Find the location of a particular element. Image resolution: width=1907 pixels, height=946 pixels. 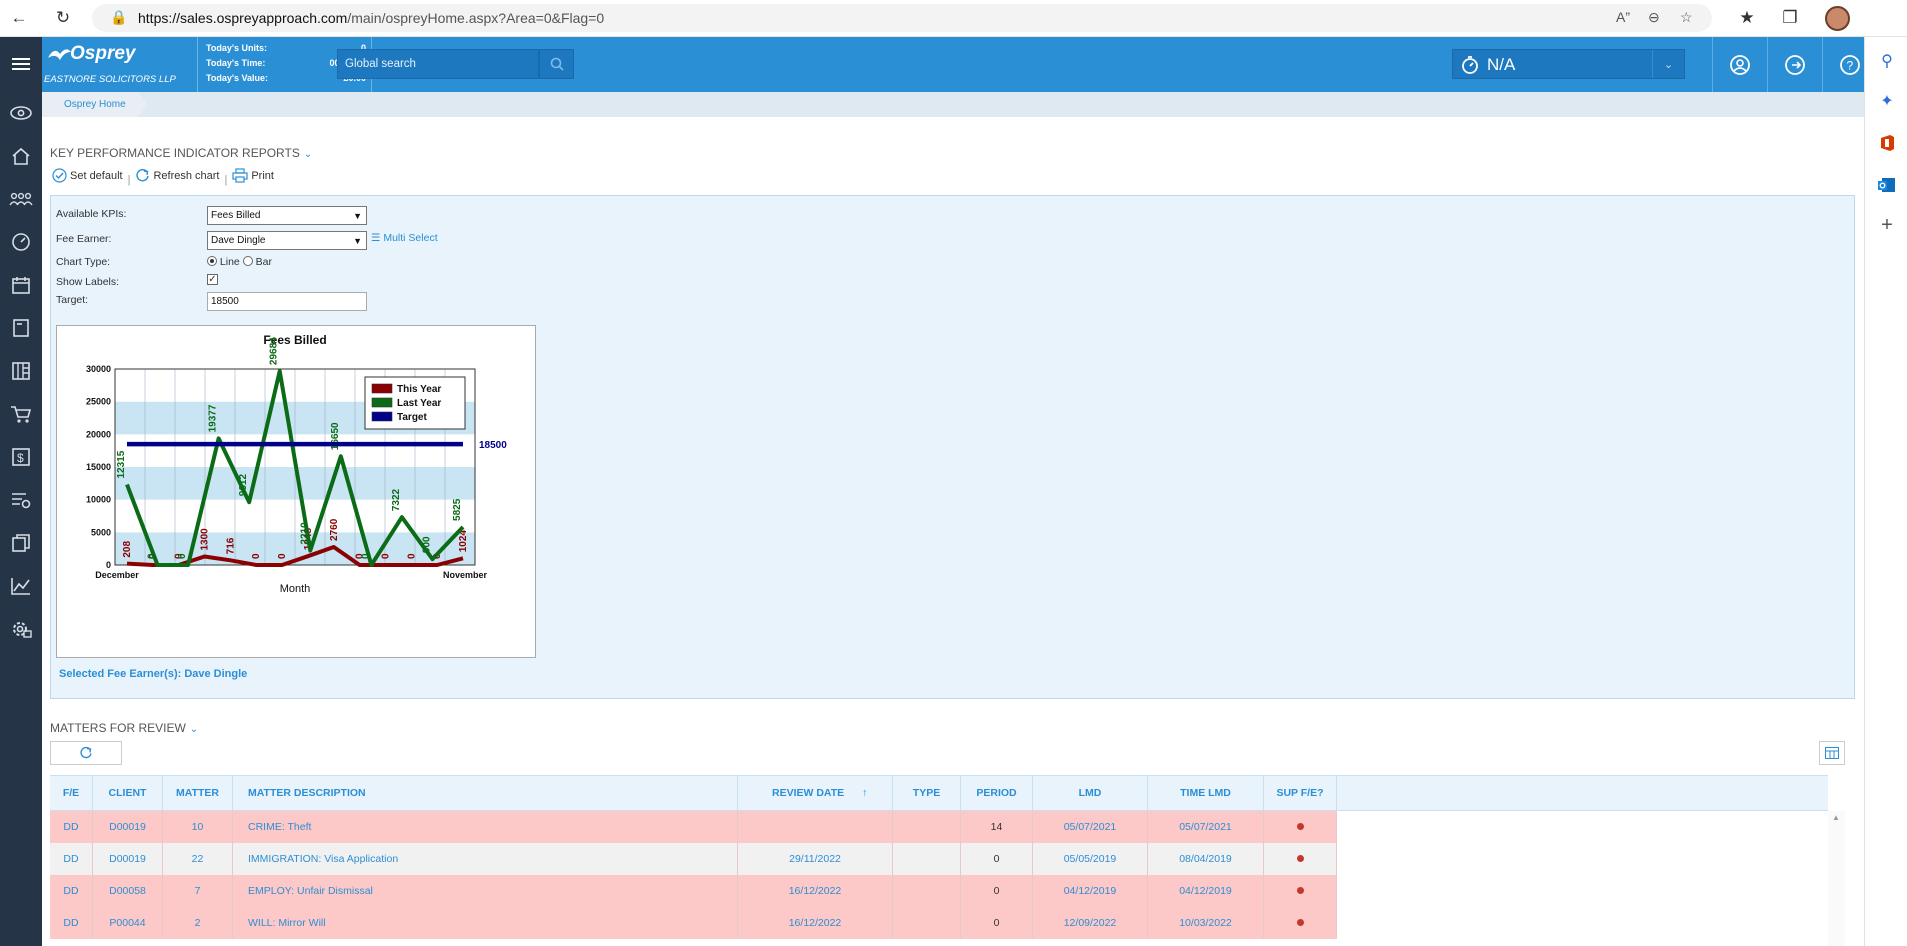

cell-client: P00044 is located at coordinates (128, 923).